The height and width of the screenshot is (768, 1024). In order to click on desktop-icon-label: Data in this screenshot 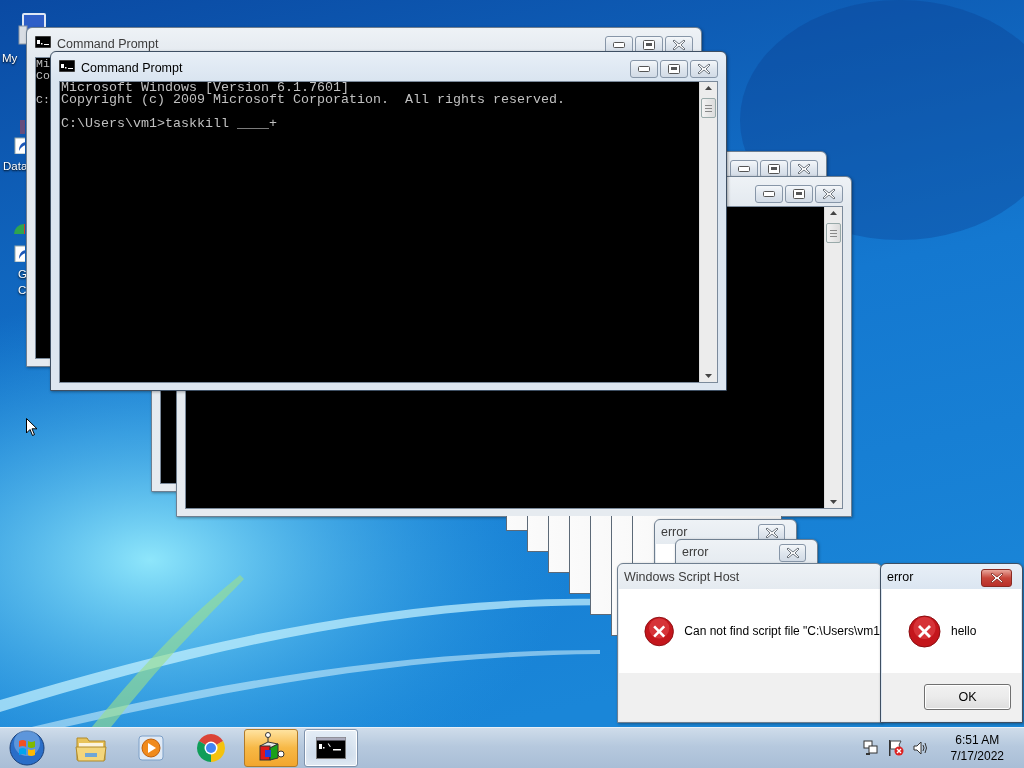, I will do `click(15, 166)`.